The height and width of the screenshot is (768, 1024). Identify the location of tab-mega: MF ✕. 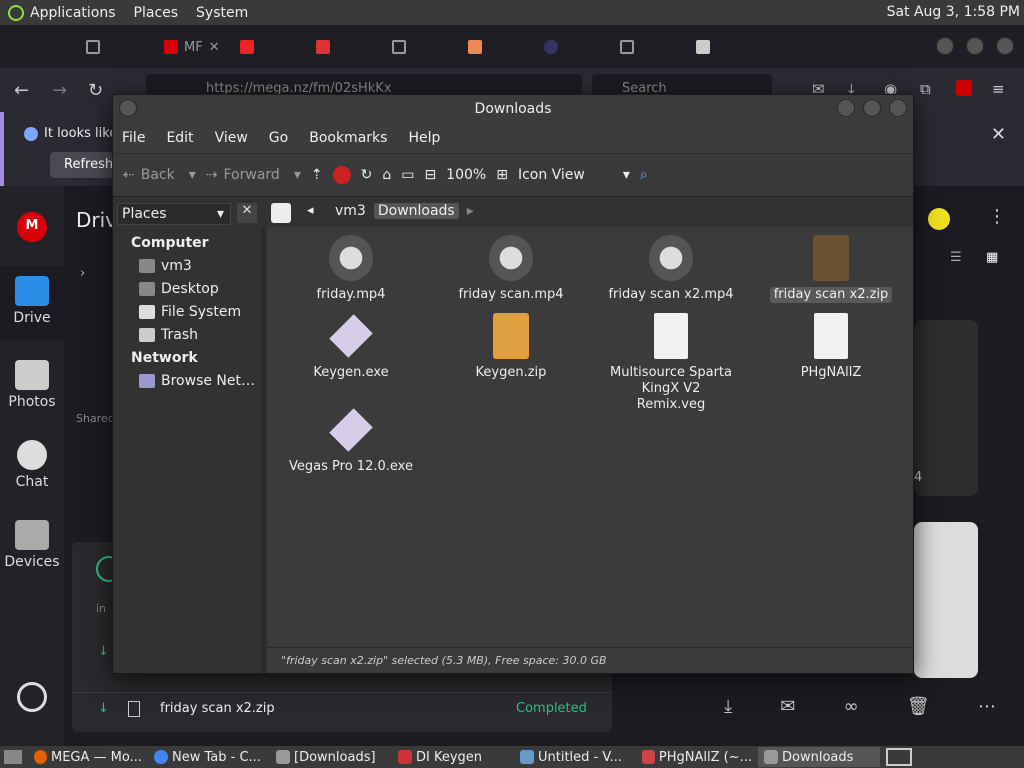
(192, 47).